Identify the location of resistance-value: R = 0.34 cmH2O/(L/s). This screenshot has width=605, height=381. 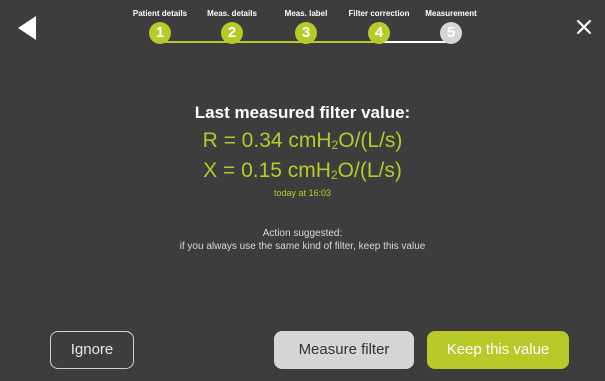
(302, 141).